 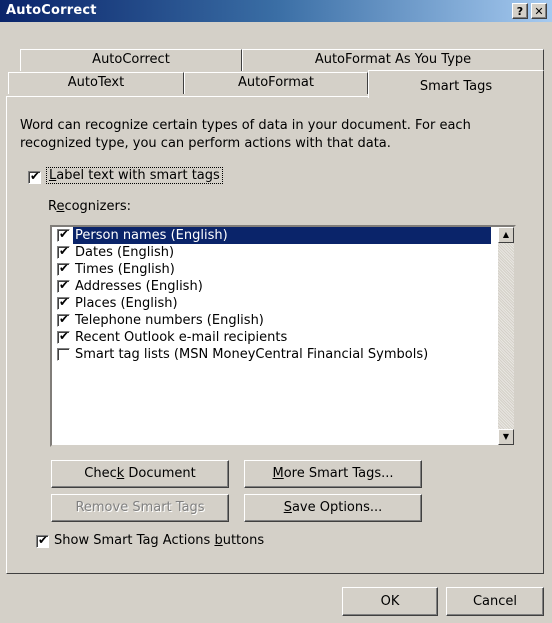 I want to click on list-item: ✔ Addresses (English), so click(x=274, y=286).